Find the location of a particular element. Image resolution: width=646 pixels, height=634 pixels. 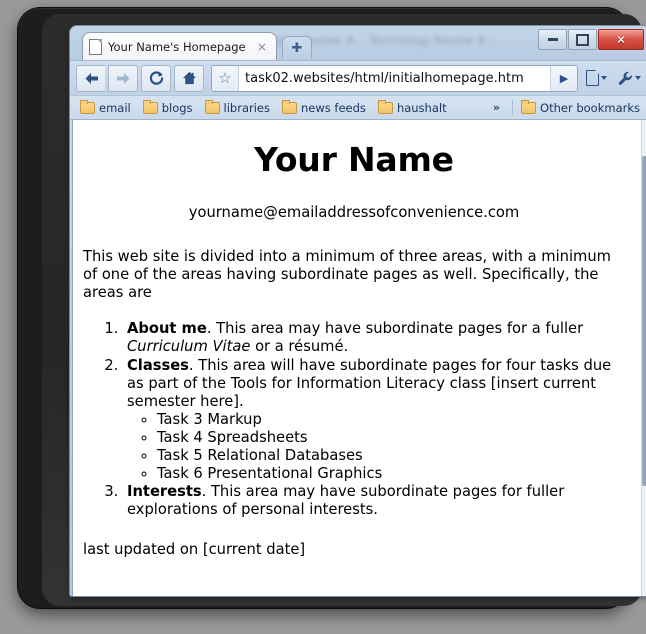

area-italic: Curriculum Vitae is located at coordinates (189, 346).